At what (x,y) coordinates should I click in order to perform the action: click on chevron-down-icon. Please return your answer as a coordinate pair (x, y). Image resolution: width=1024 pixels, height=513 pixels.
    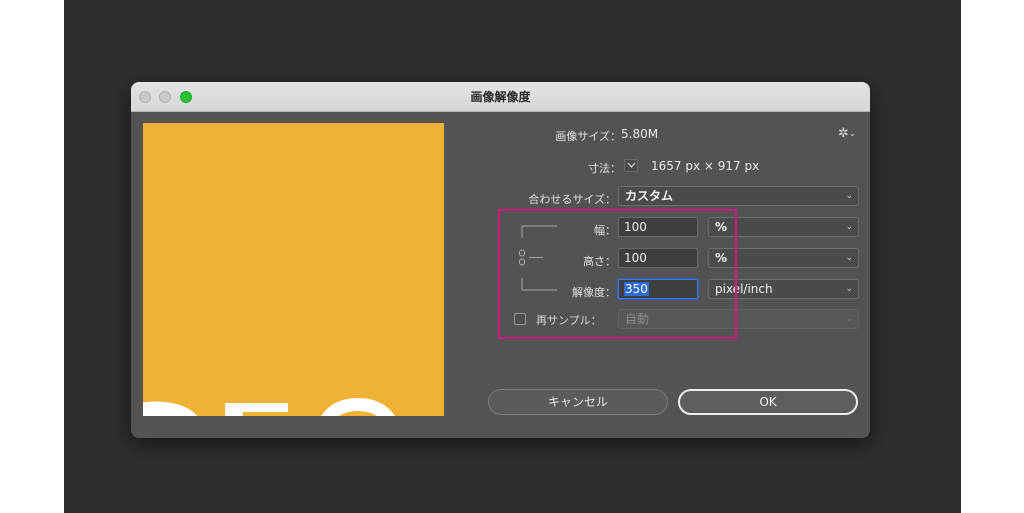
    Looking at the image, I should click on (631, 165).